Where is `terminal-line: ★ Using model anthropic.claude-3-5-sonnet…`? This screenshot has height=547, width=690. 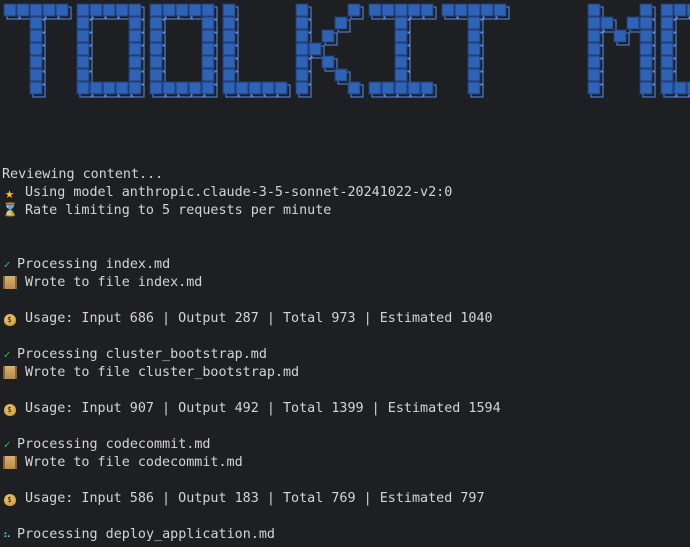 terminal-line: ★ Using model anthropic.claude-3-5-sonnet… is located at coordinates (345, 193).